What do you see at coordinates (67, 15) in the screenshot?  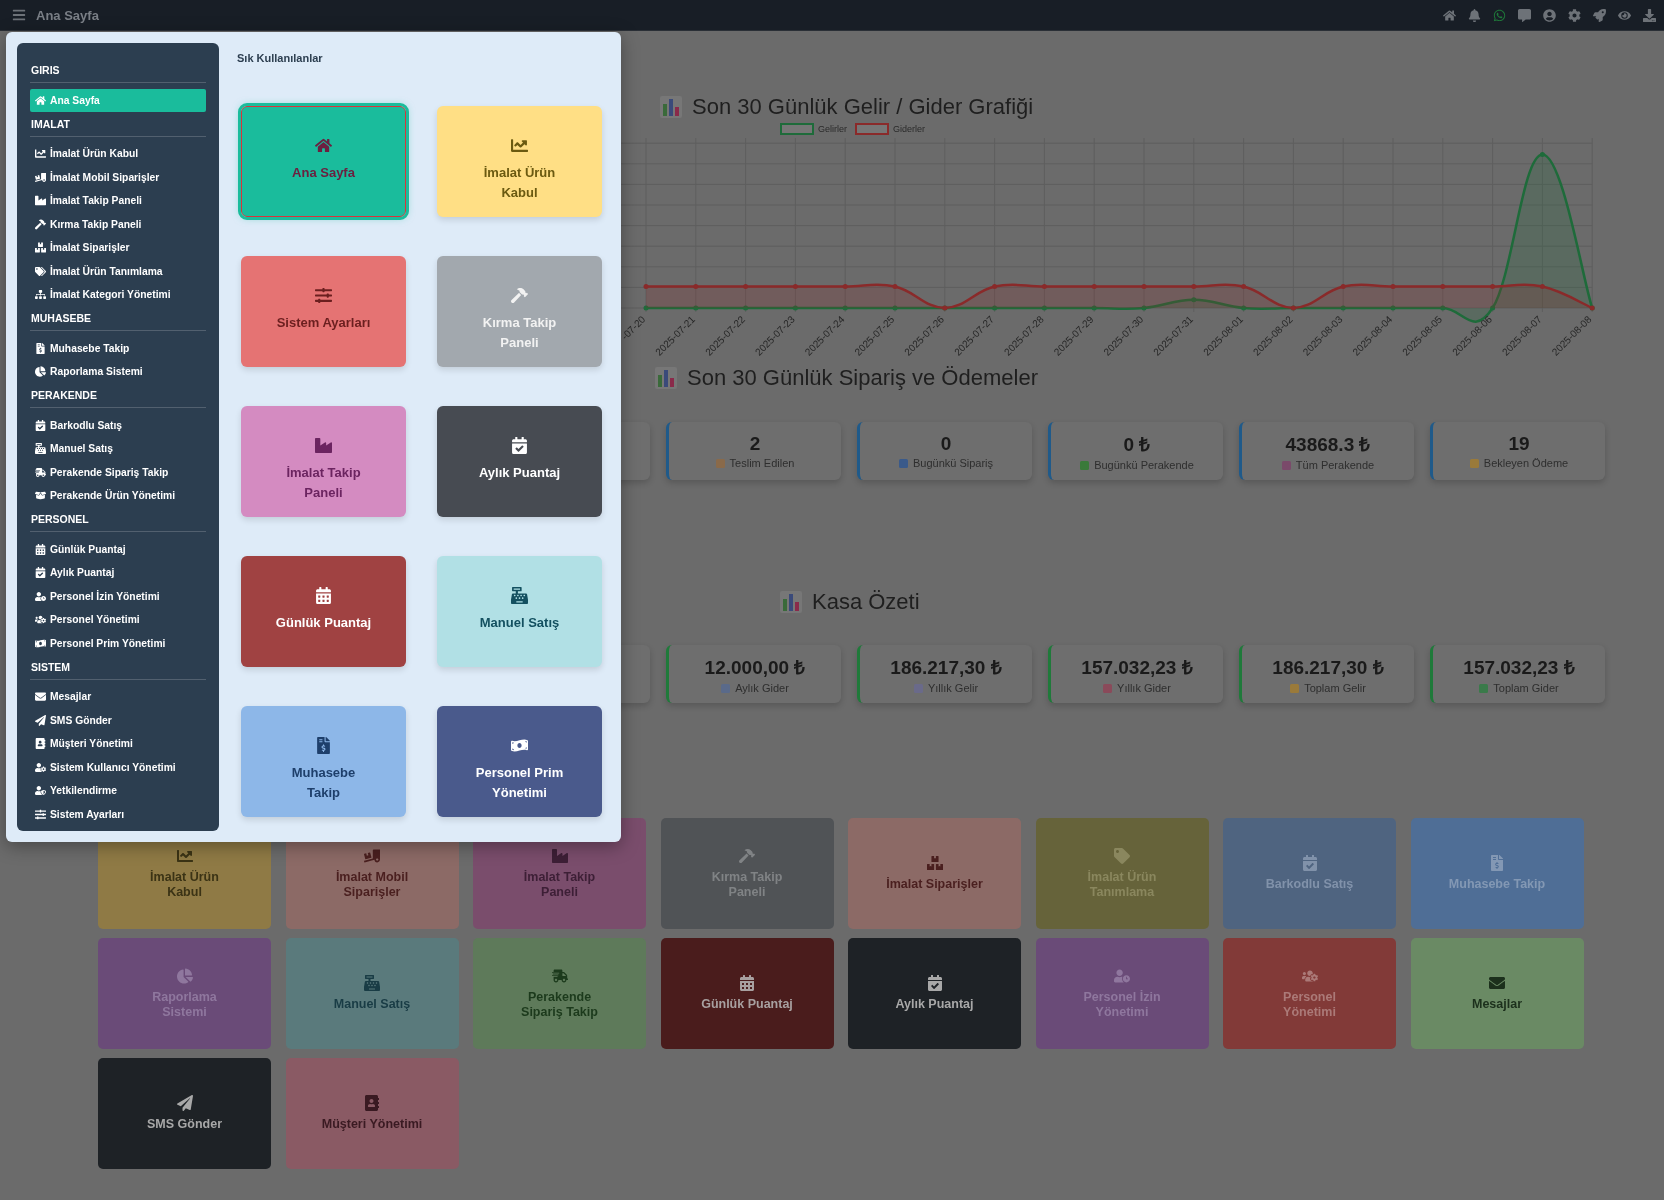 I see `page-title: Ana Sayfa` at bounding box center [67, 15].